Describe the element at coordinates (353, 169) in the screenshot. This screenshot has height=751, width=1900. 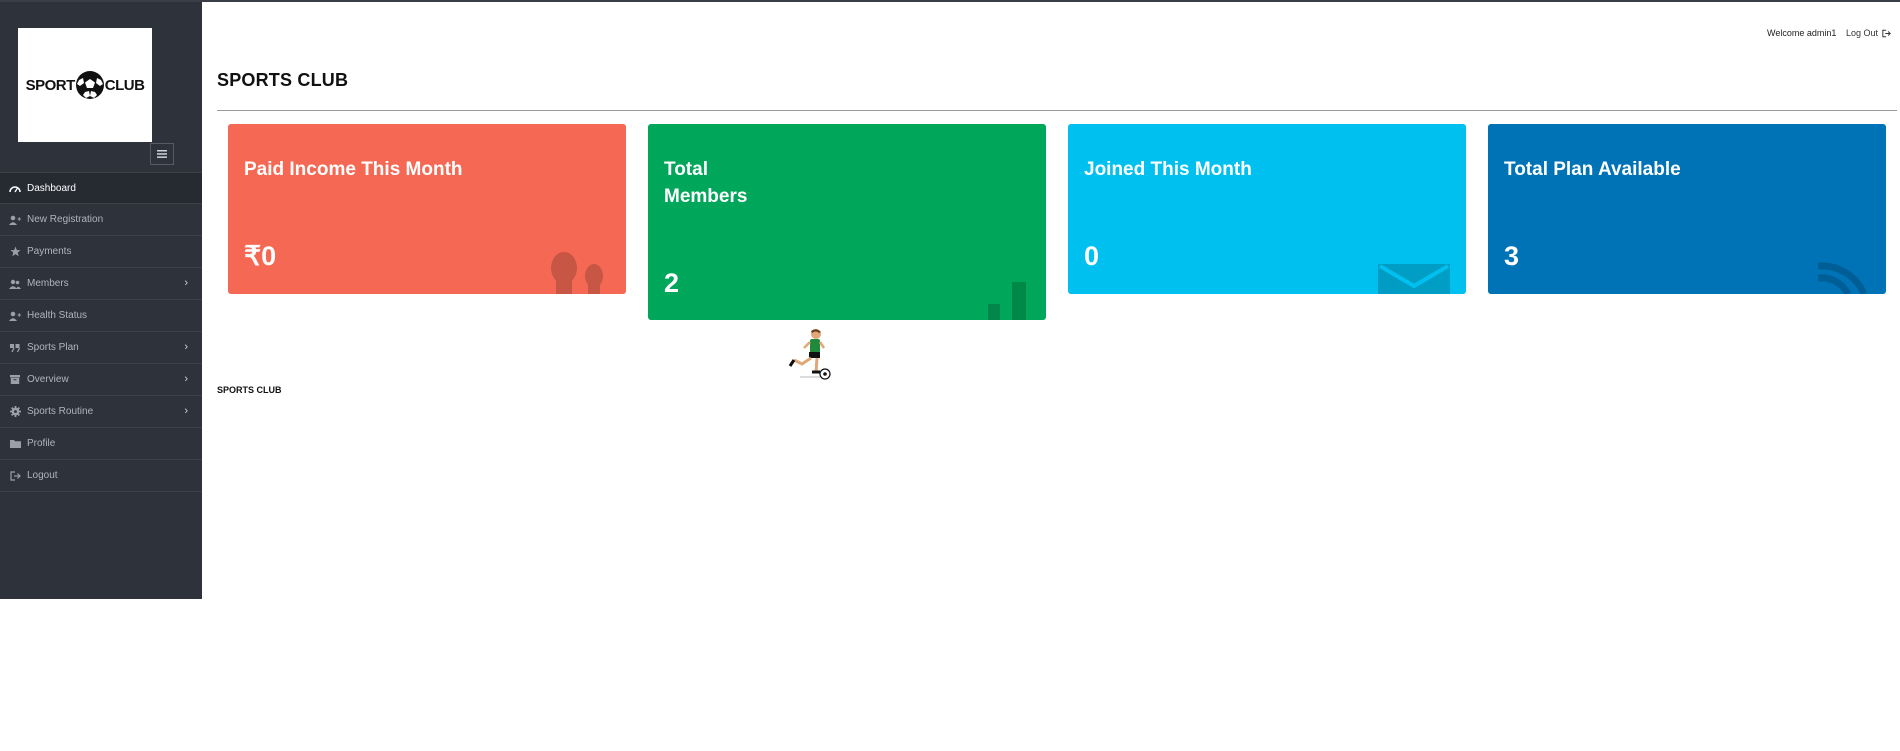
I see `card-title: Paid Income This Month` at that location.